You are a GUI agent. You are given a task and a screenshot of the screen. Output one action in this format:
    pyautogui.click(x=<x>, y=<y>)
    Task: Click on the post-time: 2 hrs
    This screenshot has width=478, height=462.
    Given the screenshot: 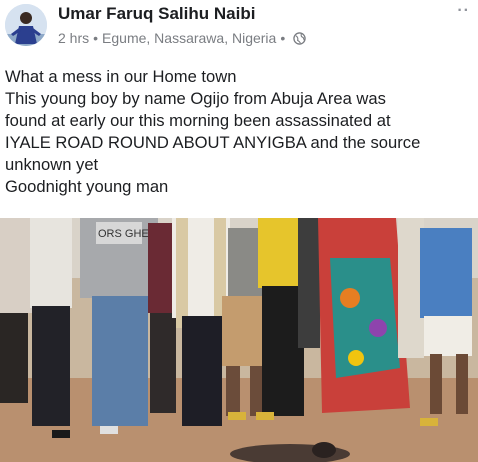 What is the action you would take?
    pyautogui.click(x=73, y=38)
    